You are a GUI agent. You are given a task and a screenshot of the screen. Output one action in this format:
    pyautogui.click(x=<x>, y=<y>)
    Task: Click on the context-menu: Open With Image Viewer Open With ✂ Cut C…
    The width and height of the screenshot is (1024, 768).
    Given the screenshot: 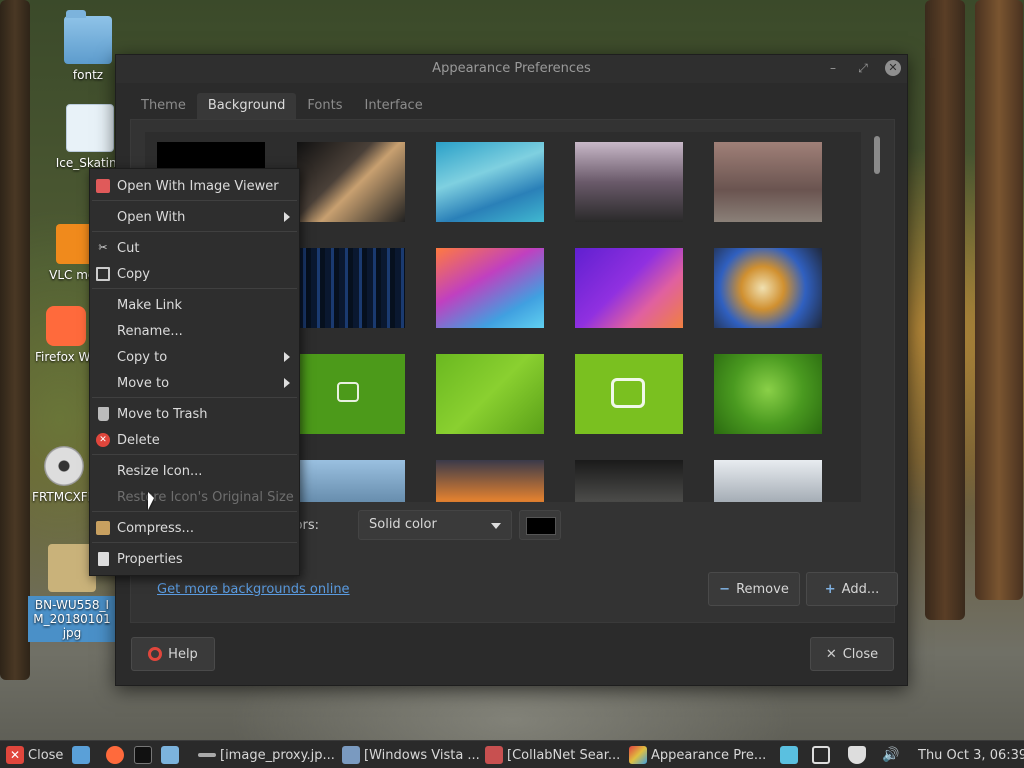 What is the action you would take?
    pyautogui.click(x=194, y=372)
    